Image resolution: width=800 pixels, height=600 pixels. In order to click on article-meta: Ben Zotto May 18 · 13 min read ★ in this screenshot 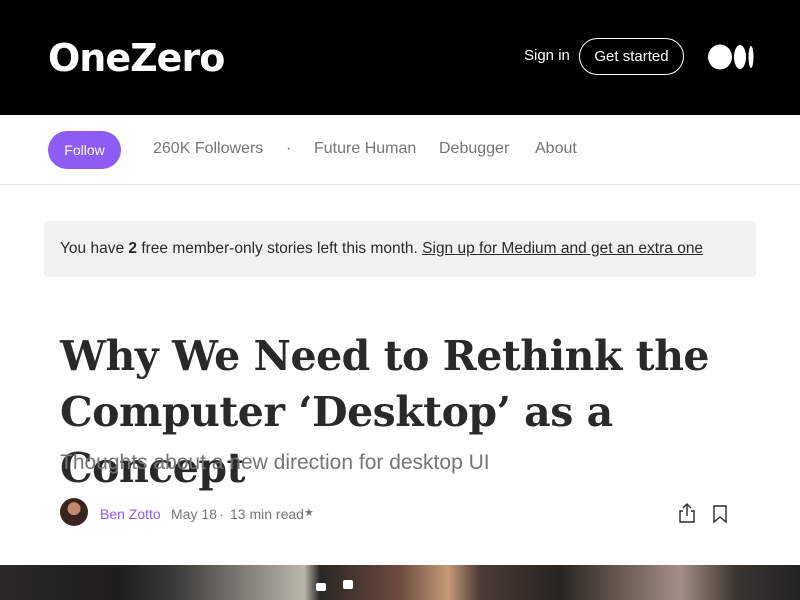, I will do `click(400, 513)`.